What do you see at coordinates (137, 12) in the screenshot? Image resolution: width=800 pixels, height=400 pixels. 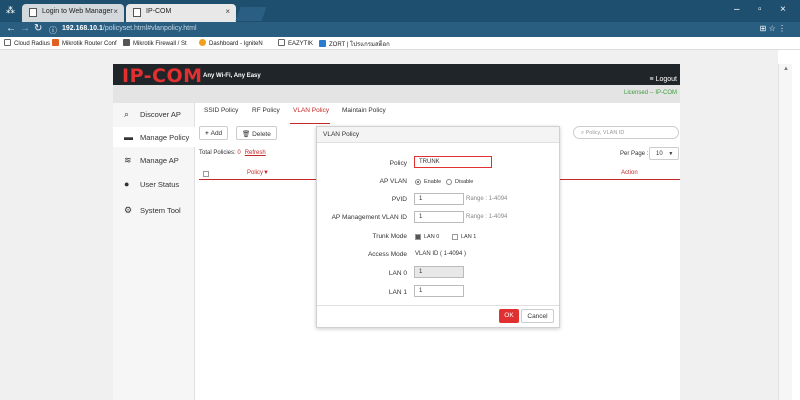 I see `page-icon` at bounding box center [137, 12].